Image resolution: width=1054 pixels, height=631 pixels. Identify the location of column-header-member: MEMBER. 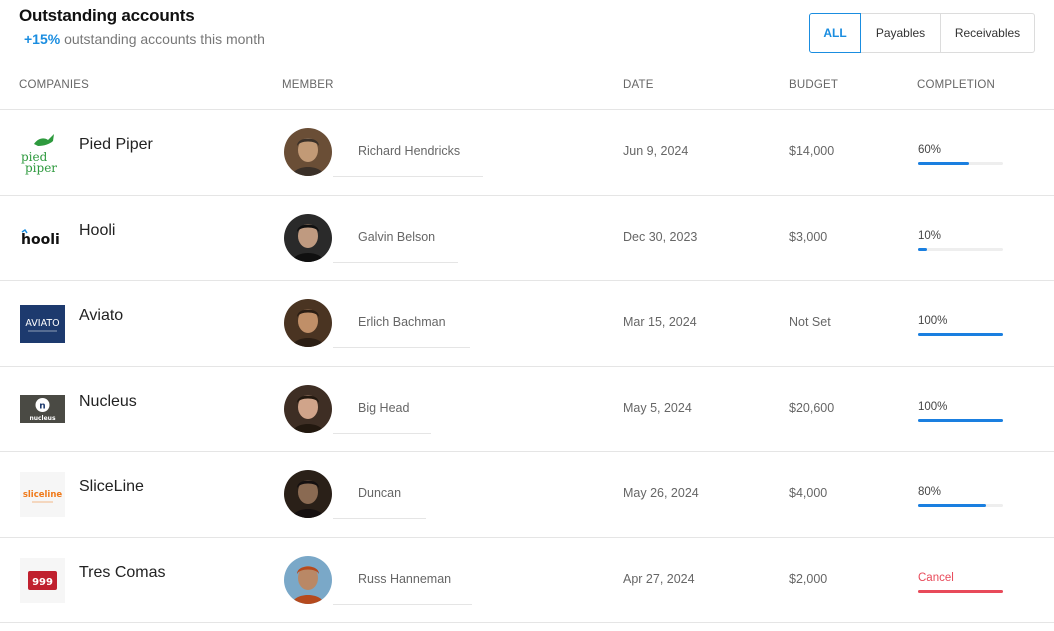
(308, 85).